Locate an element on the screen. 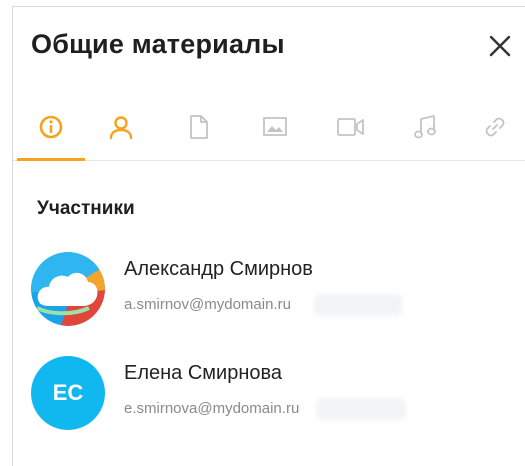  tabs-divider is located at coordinates (269, 160).